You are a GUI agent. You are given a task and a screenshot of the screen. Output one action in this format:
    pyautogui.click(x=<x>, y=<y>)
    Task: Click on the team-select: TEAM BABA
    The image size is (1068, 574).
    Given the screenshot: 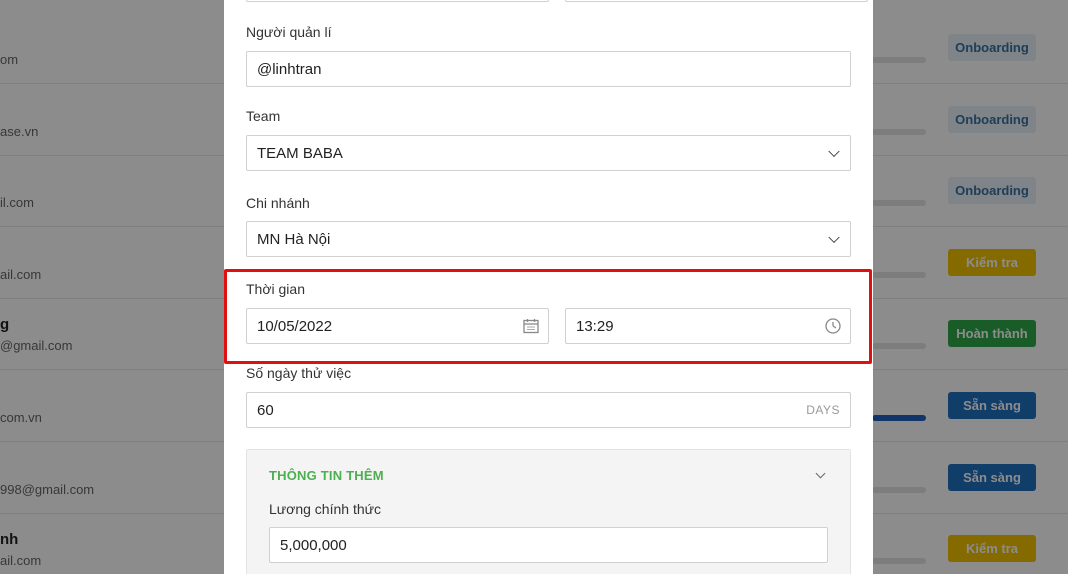 What is the action you would take?
    pyautogui.click(x=548, y=153)
    